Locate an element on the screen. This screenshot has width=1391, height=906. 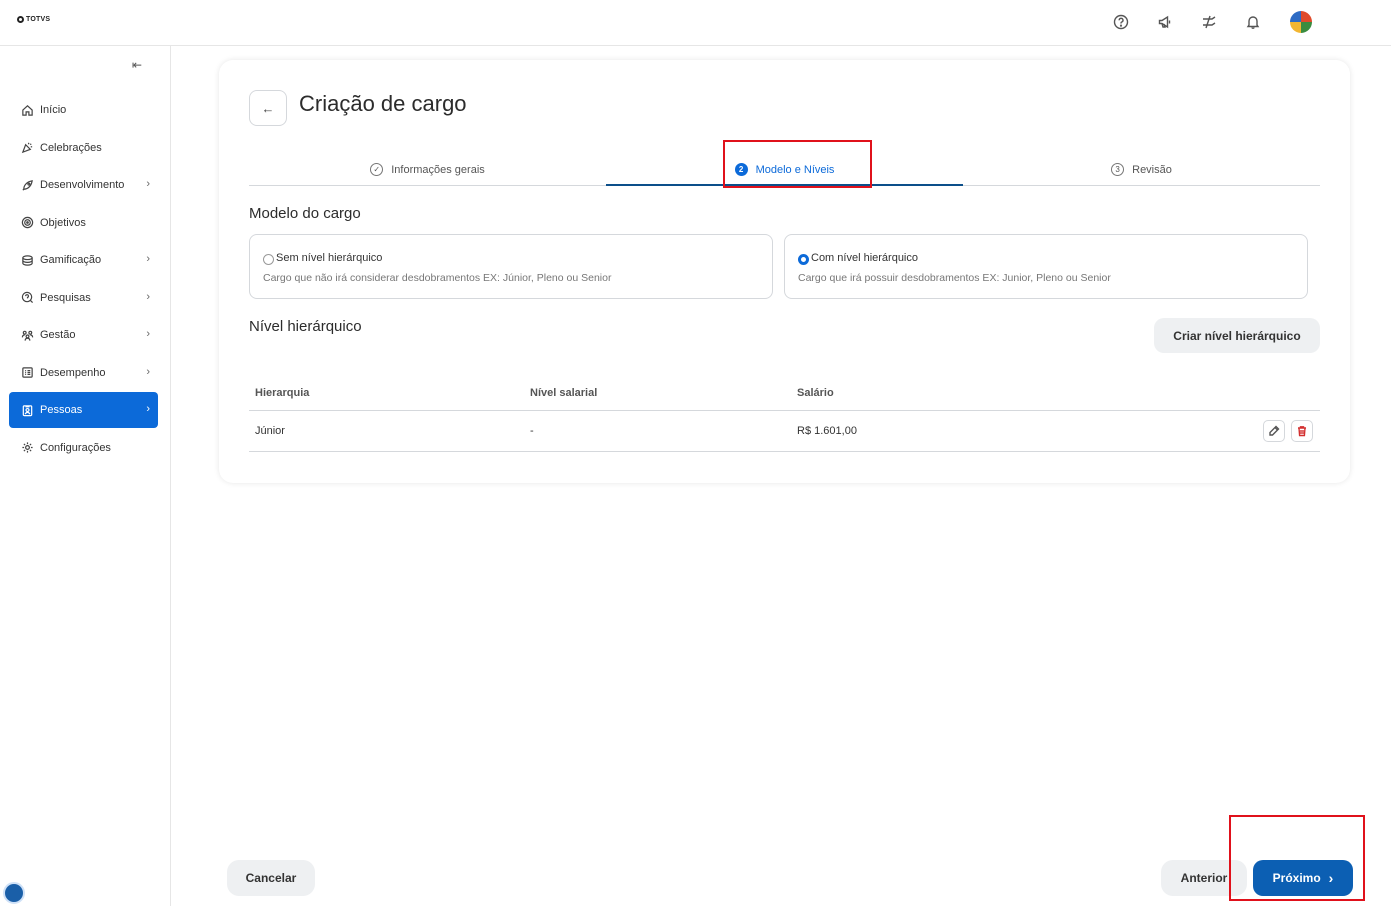
edit-icon is located at coordinates (1274, 431).